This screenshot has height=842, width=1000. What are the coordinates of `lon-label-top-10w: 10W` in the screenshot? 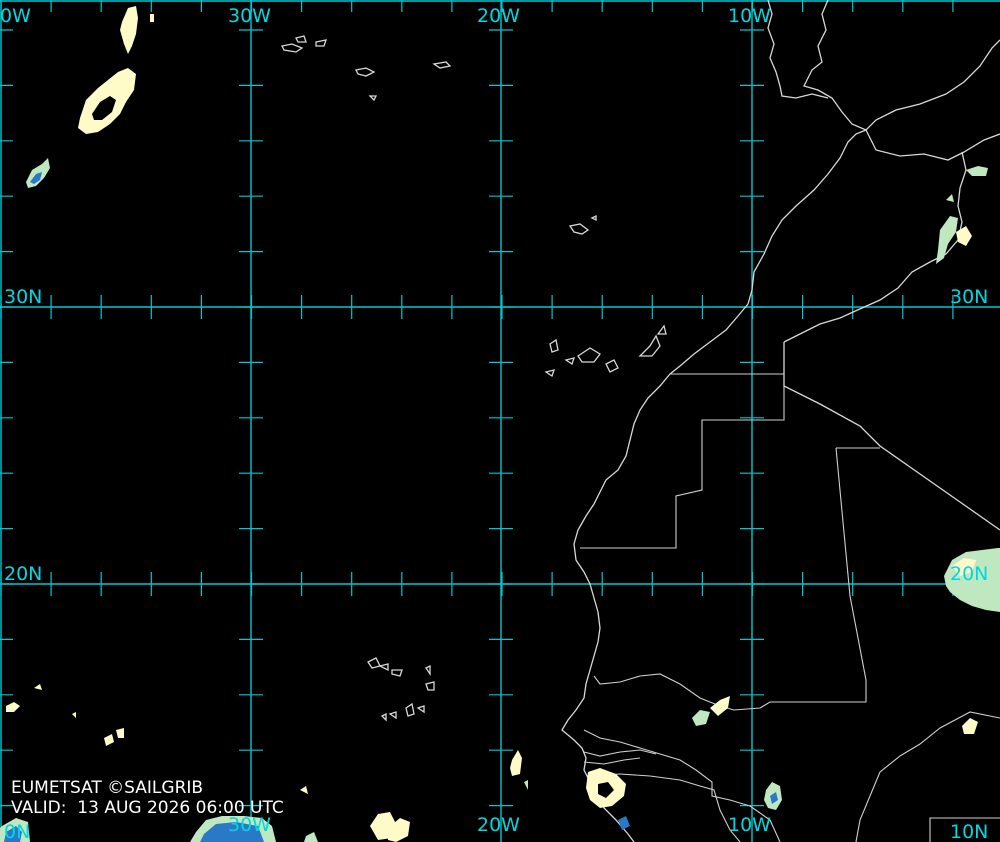 It's located at (749, 16).